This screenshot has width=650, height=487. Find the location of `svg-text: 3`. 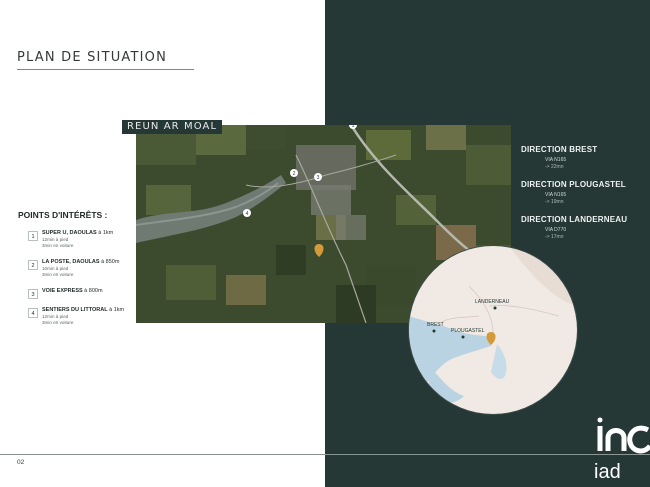

svg-text: 3 is located at coordinates (318, 178).